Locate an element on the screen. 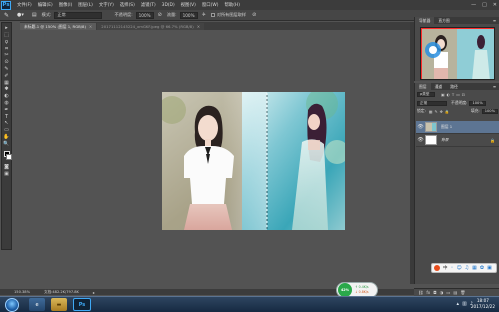  adjustment-layer-icon: ◑ is located at coordinates (442, 292).